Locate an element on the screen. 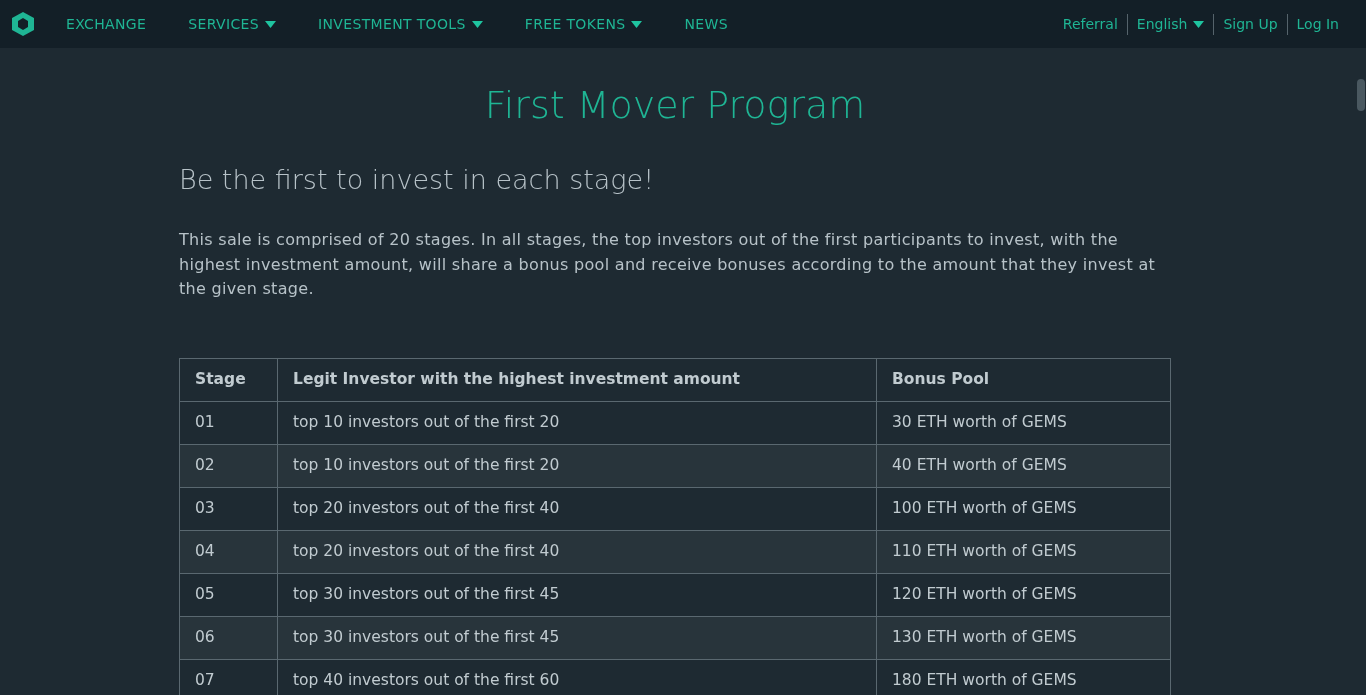 This screenshot has height=695, width=1366. table-cell: 02 is located at coordinates (228, 465).